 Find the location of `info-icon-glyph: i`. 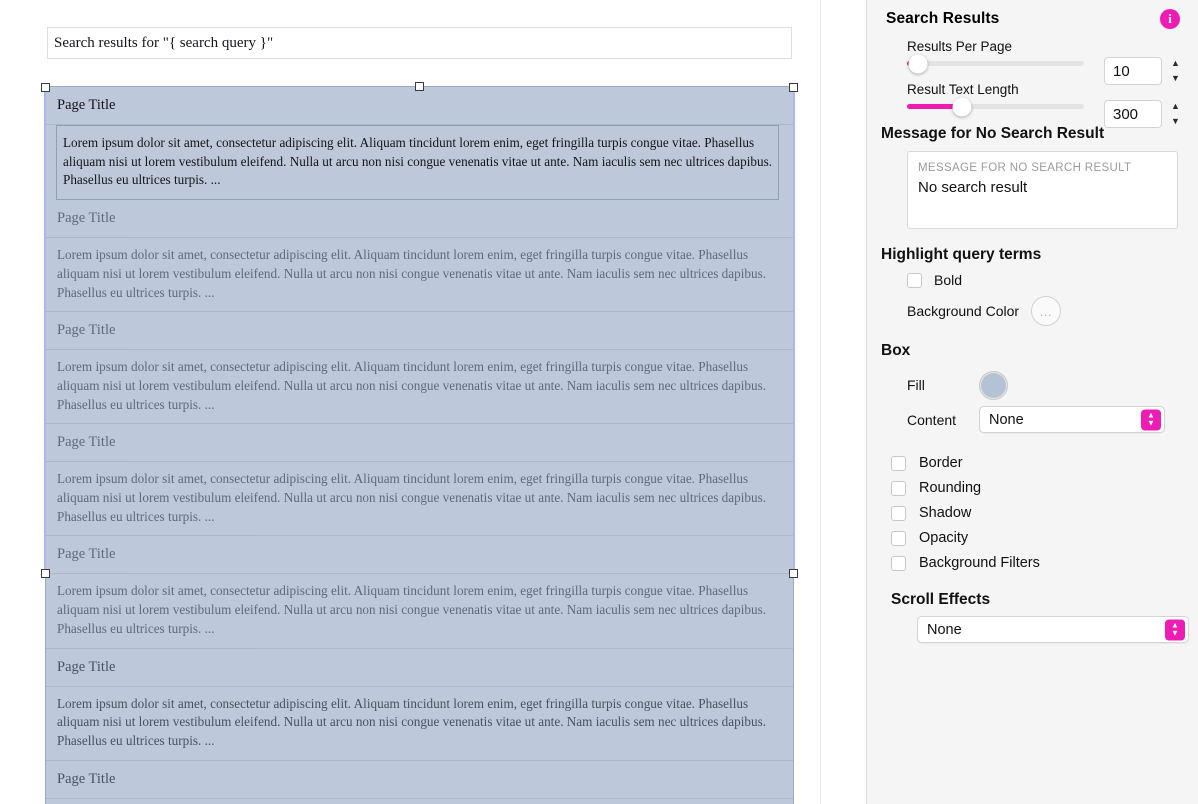

info-icon-glyph: i is located at coordinates (1170, 18).